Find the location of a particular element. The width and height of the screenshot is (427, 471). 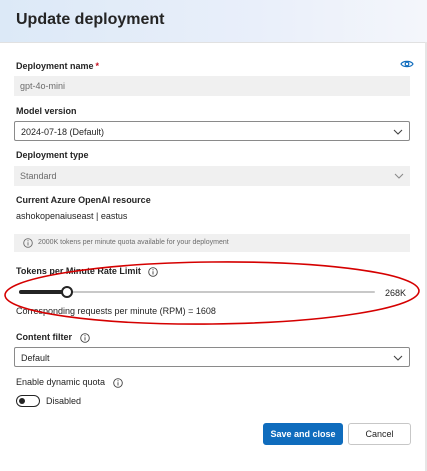

dynamic-quota-toggle is located at coordinates (28, 401).